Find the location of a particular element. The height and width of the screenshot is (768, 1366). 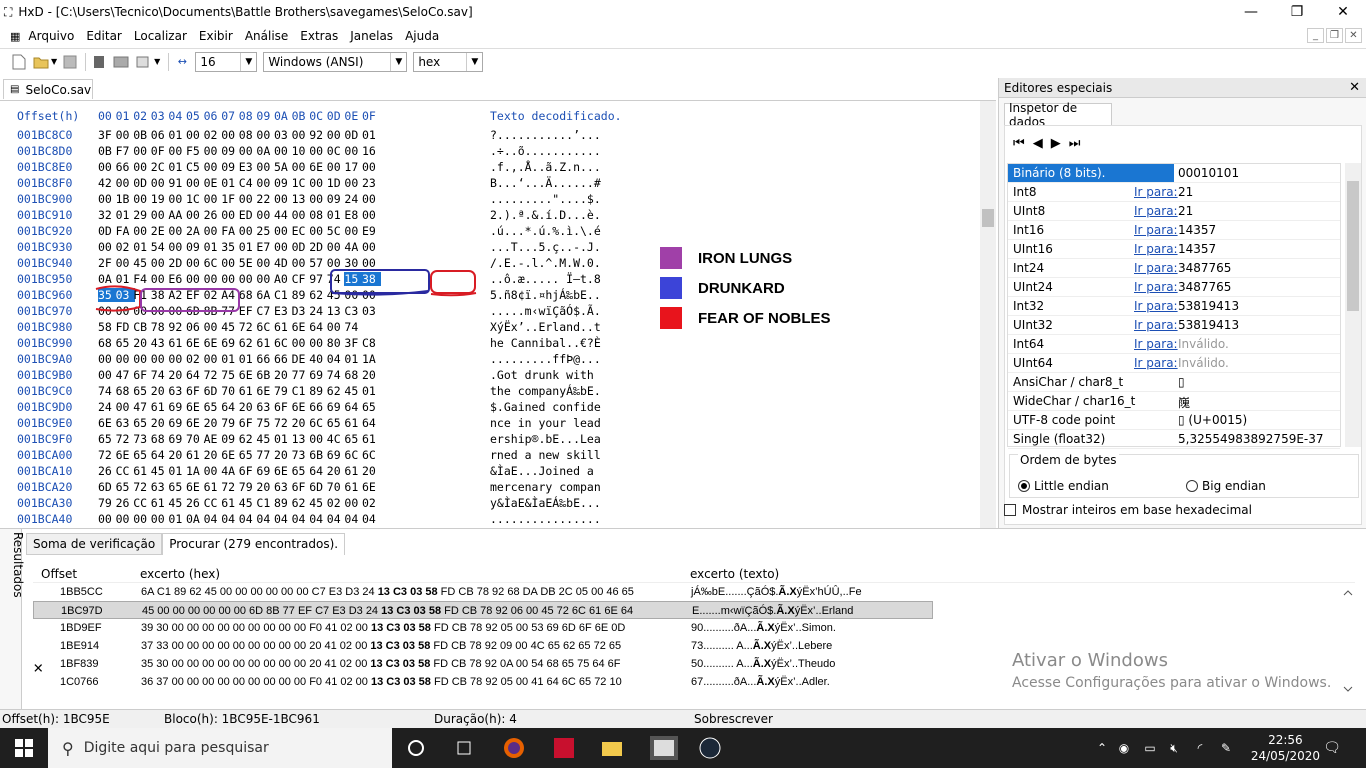

offset-base-select: hex ▼ is located at coordinates (448, 61).